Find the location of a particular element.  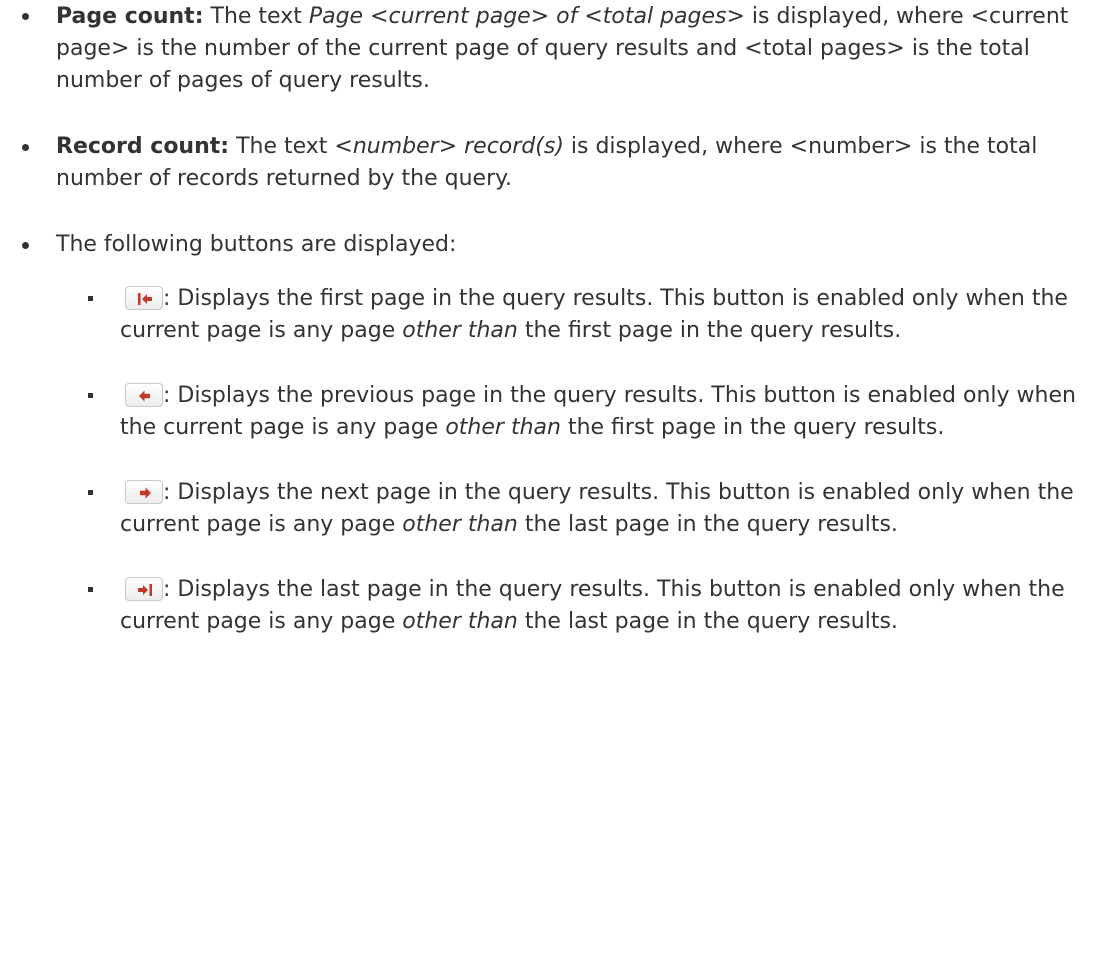

previous-page-button is located at coordinates (144, 395).